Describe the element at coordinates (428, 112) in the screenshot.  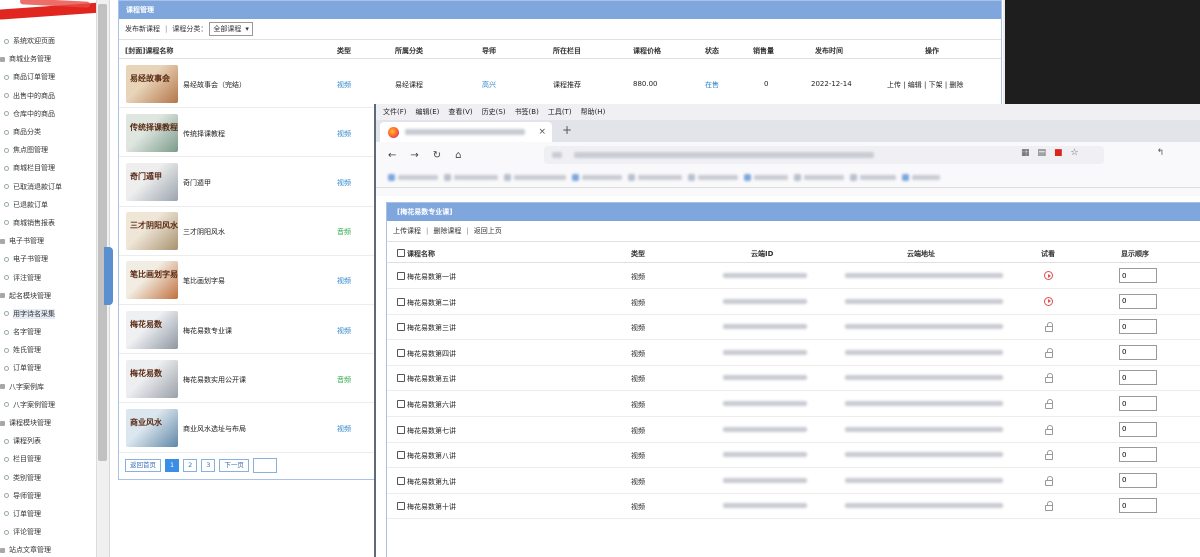
I see `browser-menu-item: 编辑(E)` at that location.